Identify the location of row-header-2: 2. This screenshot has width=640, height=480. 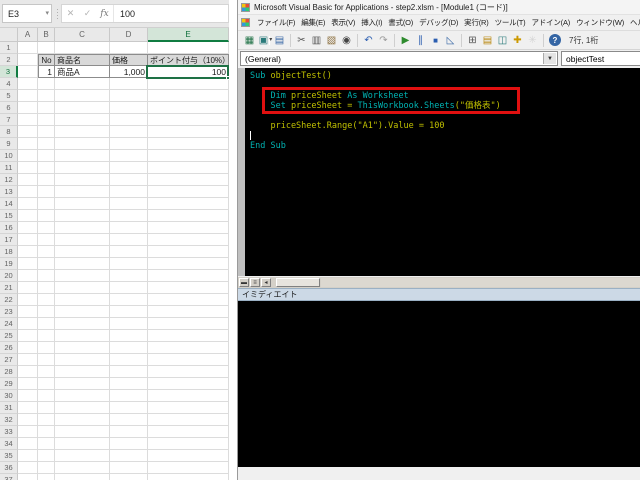
(9, 60).